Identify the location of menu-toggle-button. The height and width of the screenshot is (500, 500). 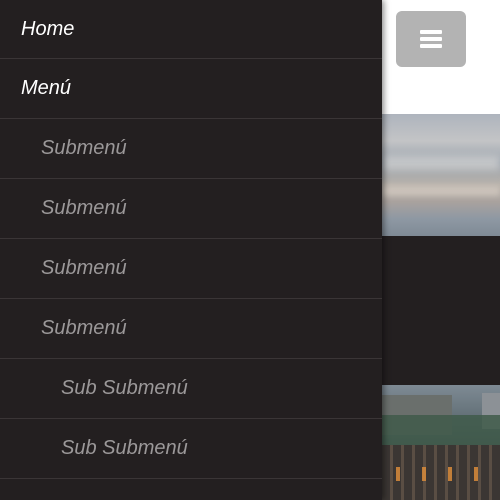
(431, 39).